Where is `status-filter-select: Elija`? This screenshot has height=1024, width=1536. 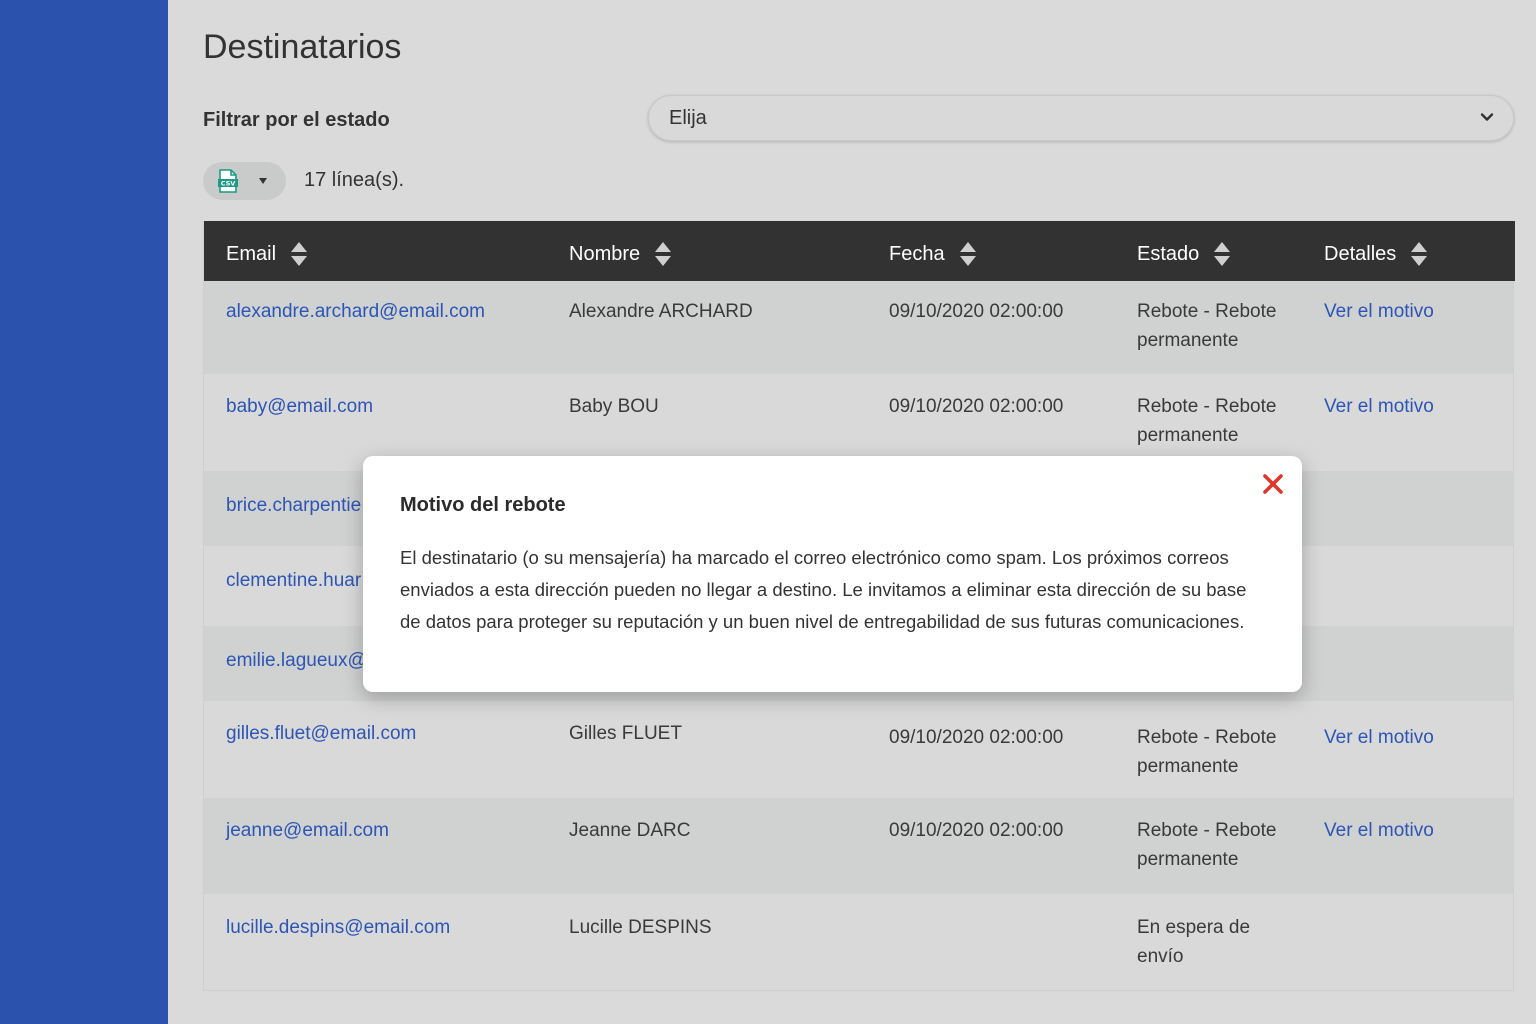 status-filter-select: Elija is located at coordinates (1081, 118).